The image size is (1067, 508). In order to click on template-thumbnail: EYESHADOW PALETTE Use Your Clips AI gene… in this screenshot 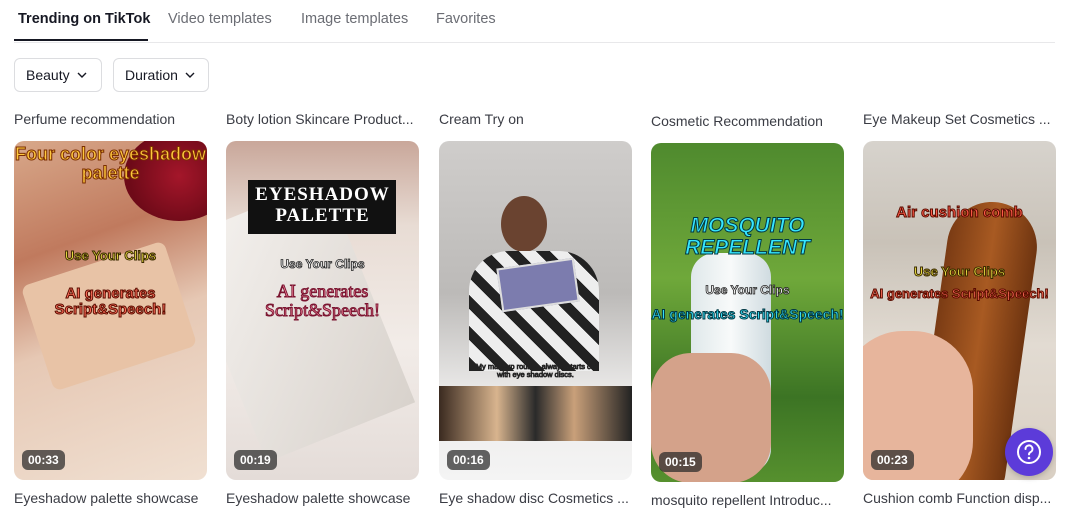, I will do `click(322, 310)`.